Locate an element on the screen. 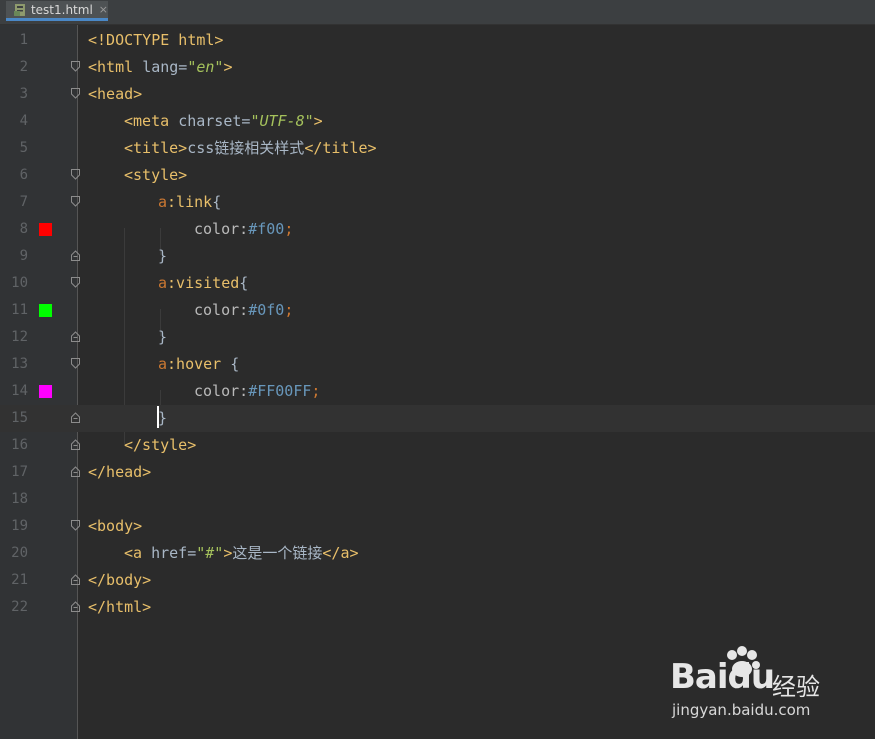  code-line-19: 19 <body> is located at coordinates (437, 526).